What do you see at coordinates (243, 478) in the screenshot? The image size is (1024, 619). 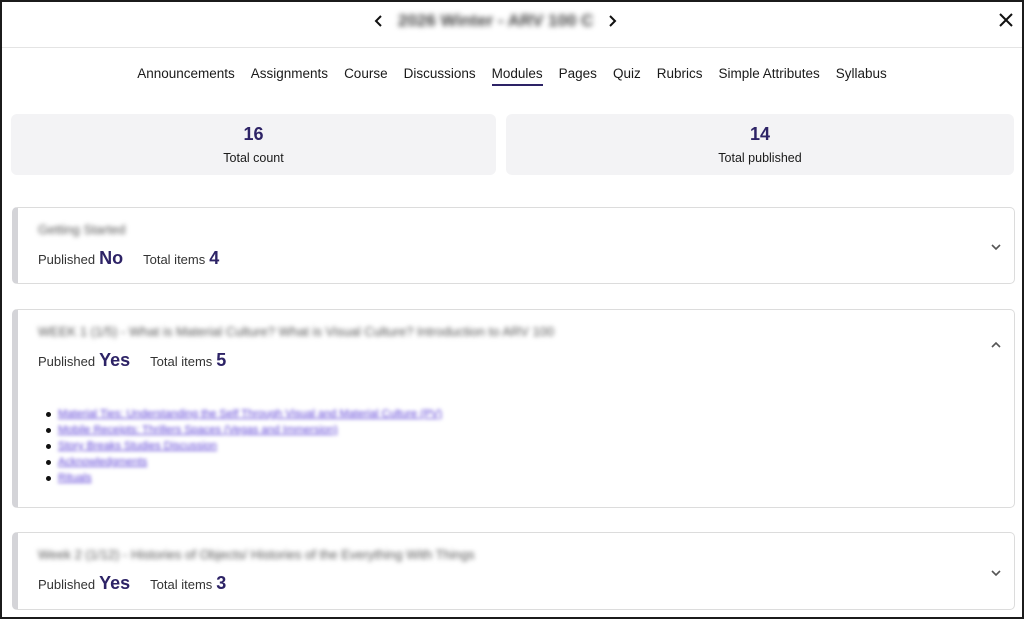 I see `list-item: Rituals` at bounding box center [243, 478].